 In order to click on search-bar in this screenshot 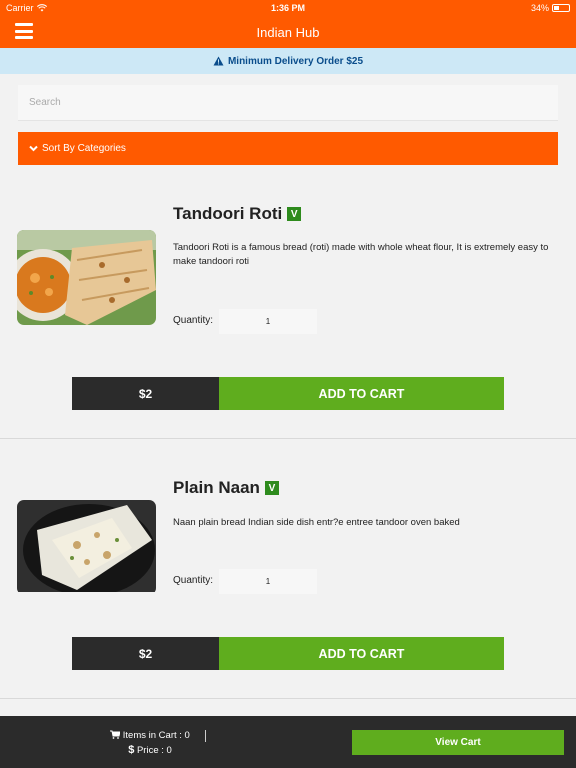, I will do `click(288, 103)`.